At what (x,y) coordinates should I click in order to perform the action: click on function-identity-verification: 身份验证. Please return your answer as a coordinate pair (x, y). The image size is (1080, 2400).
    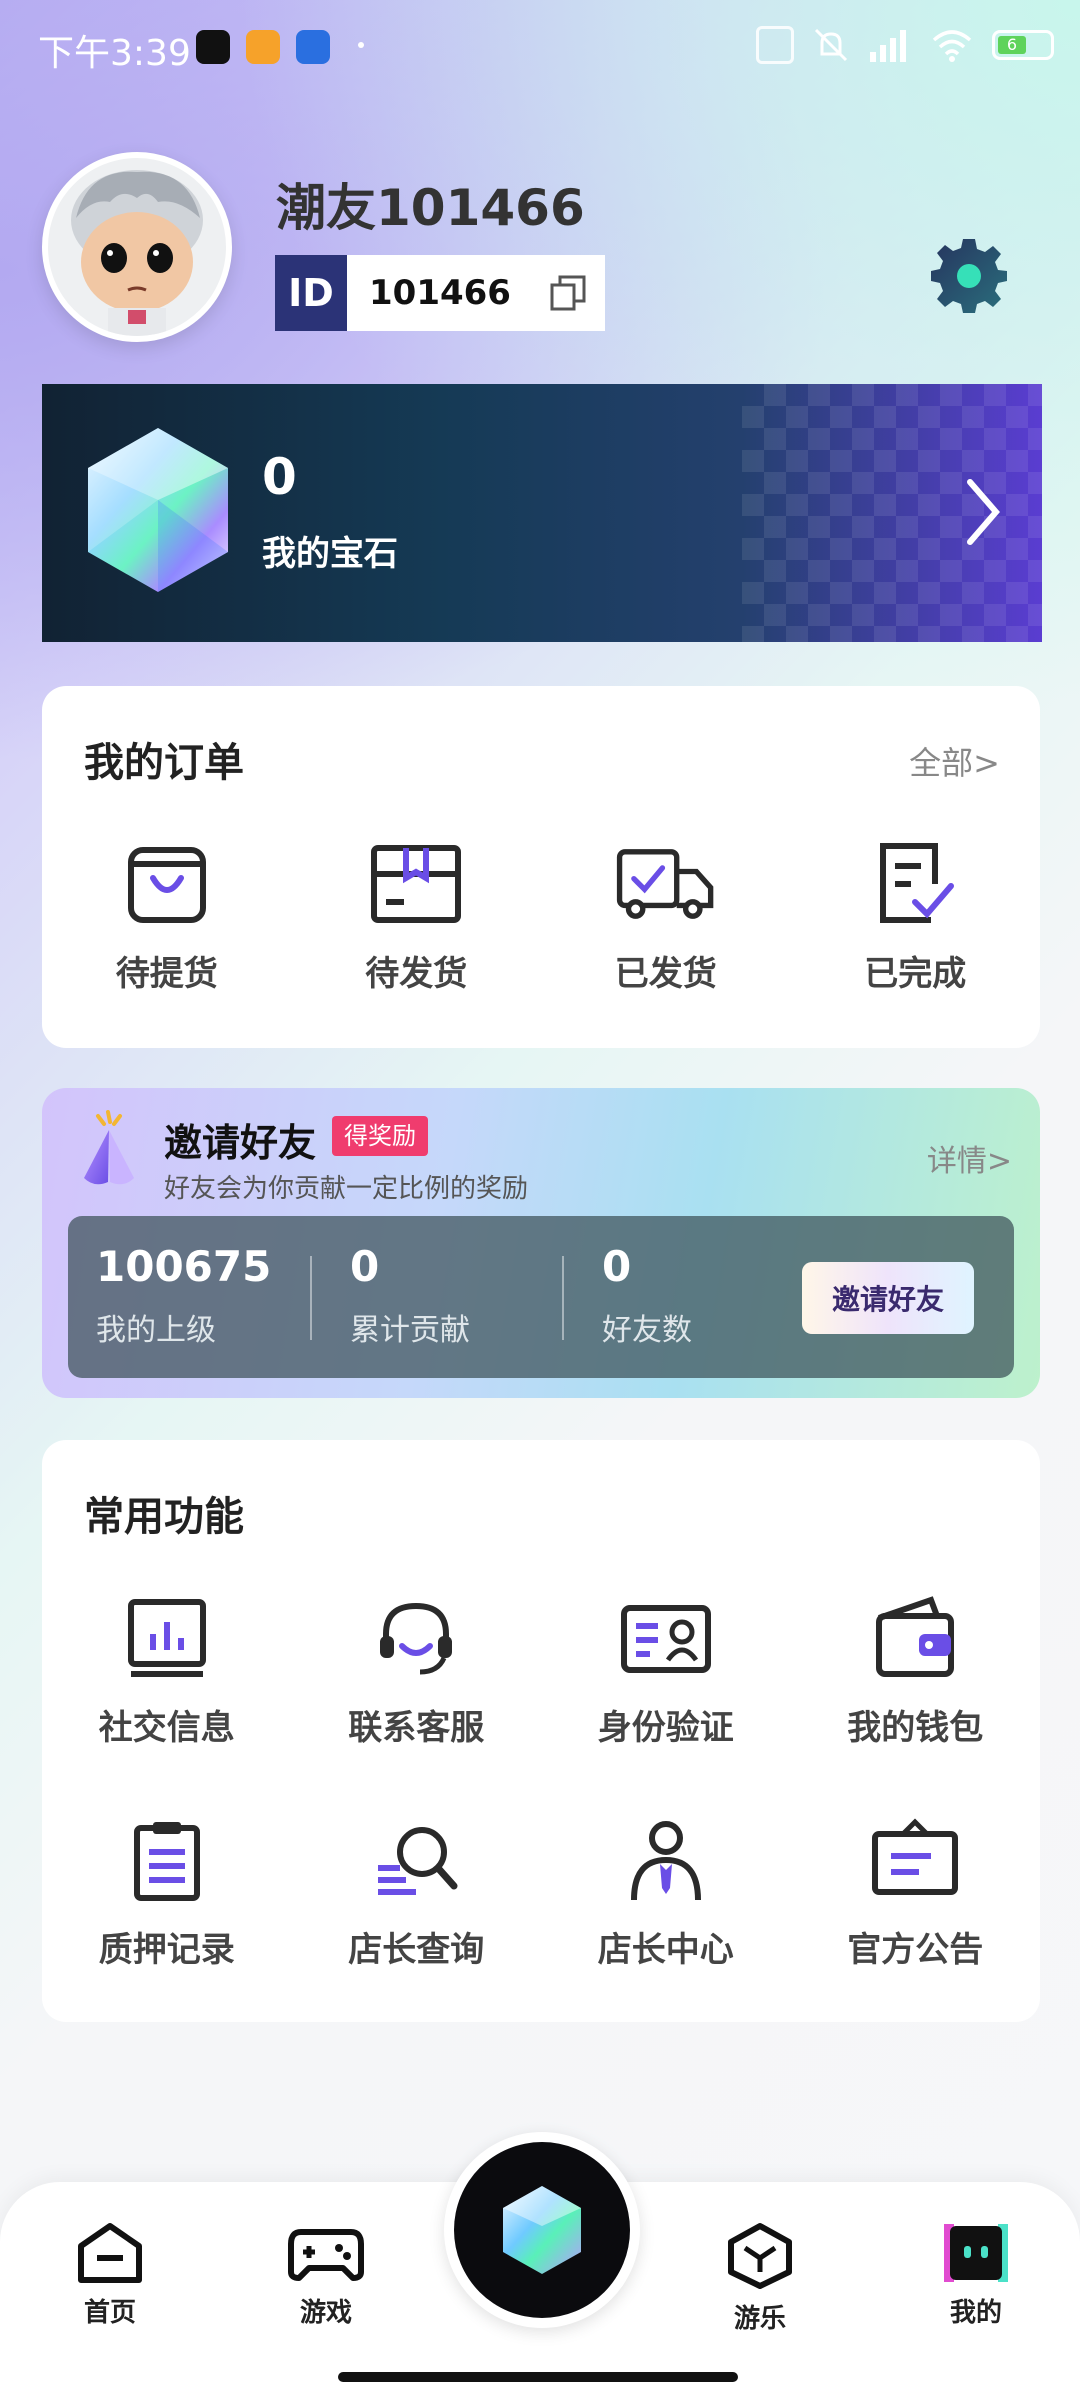
    Looking at the image, I should click on (666, 1669).